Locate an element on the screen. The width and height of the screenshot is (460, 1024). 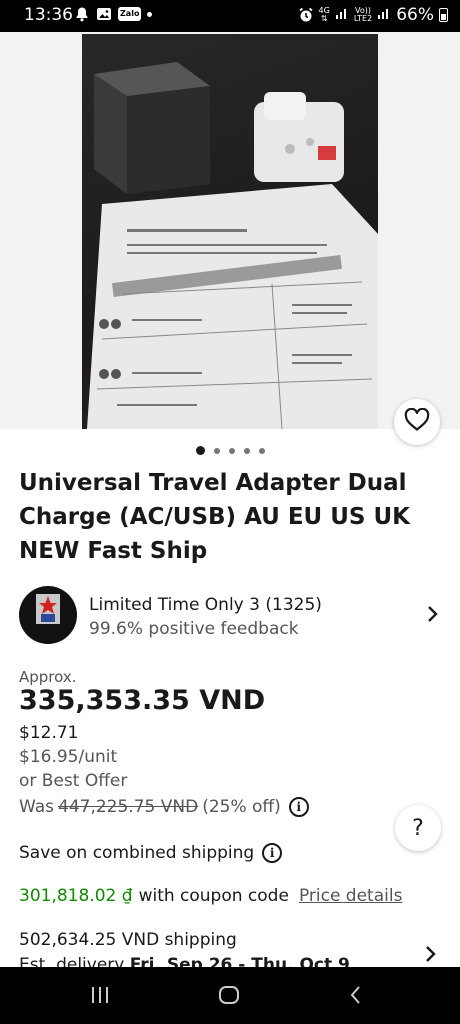
signal-2-icon is located at coordinates (384, 15).